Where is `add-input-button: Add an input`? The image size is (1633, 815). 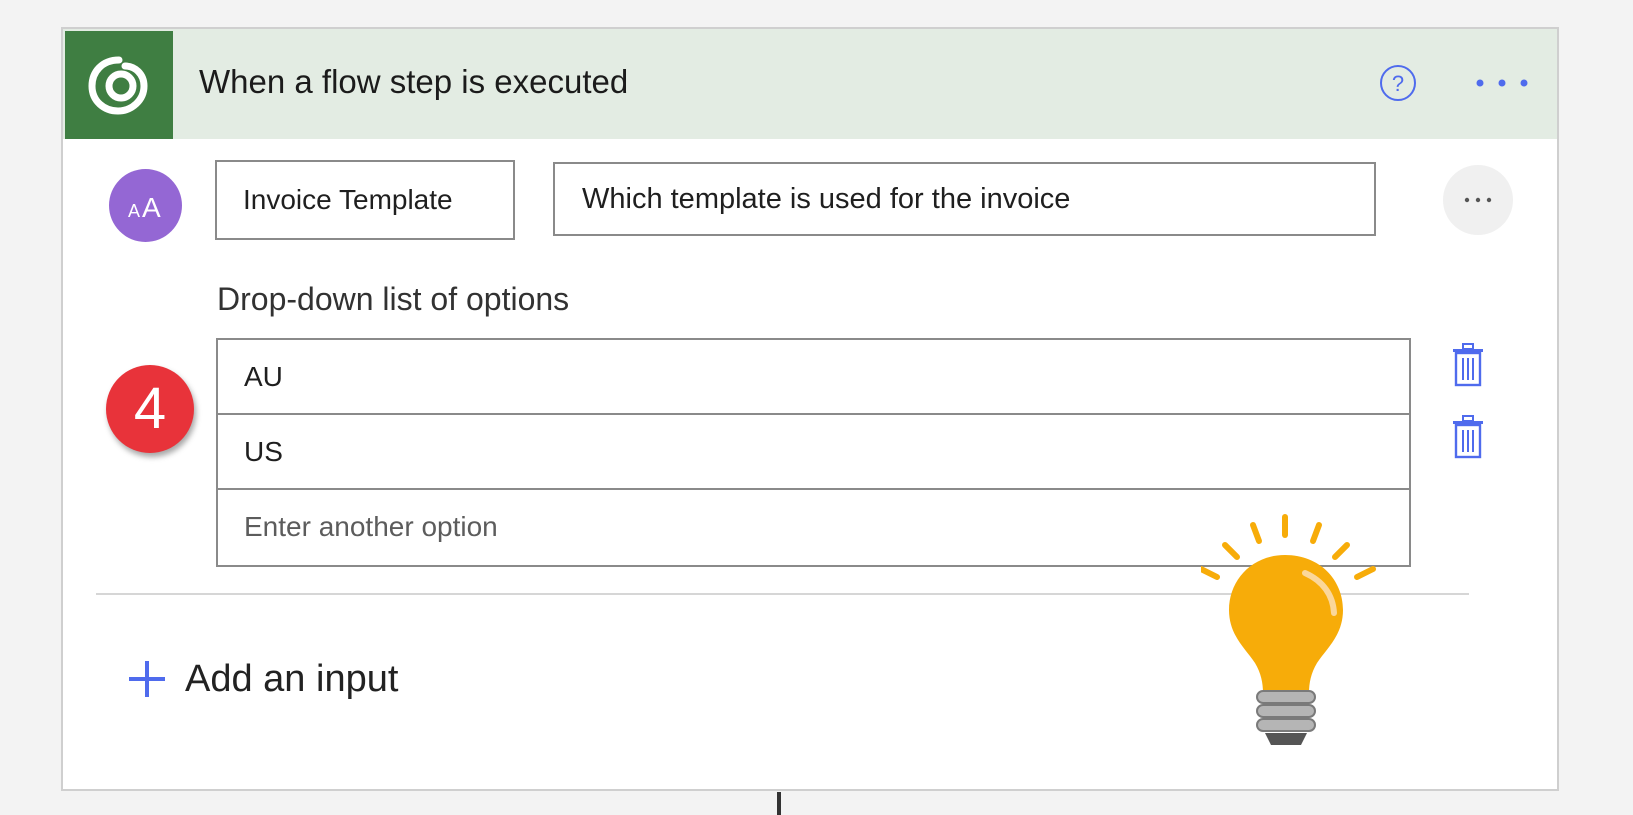 add-input-button: Add an input is located at coordinates (262, 679).